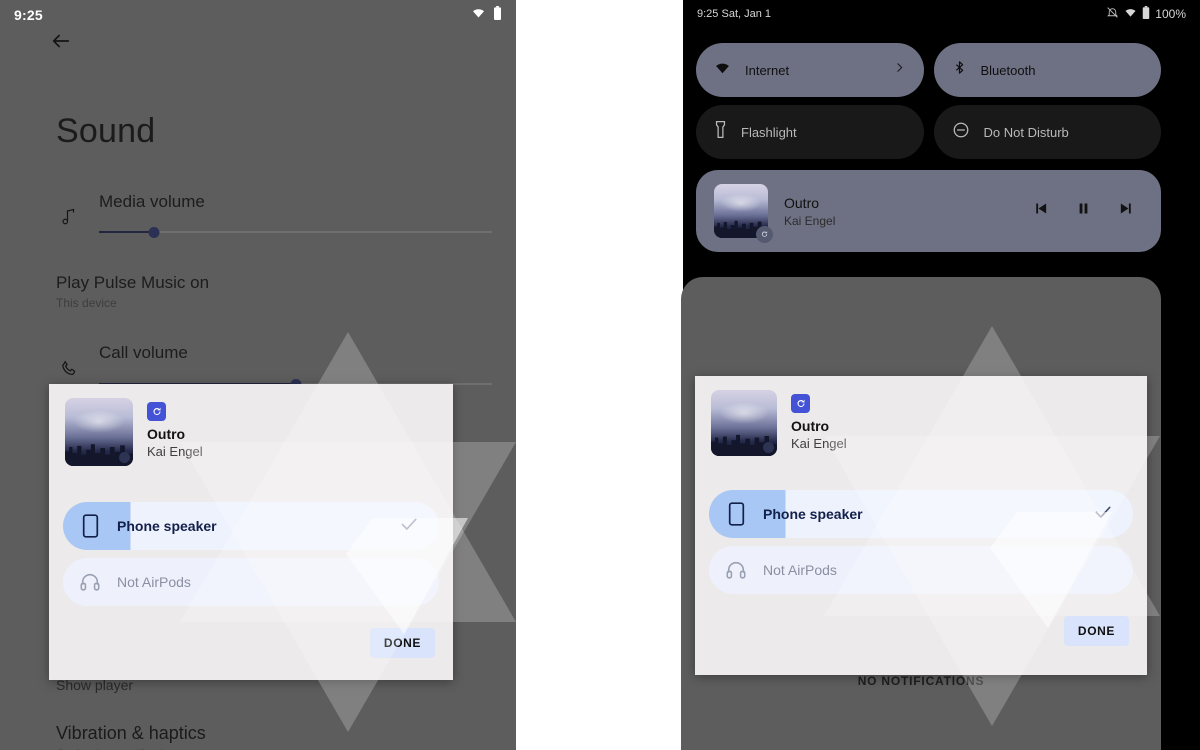 The image size is (1200, 750). What do you see at coordinates (143, 352) in the screenshot?
I see `call-volume-label: Call volume` at bounding box center [143, 352].